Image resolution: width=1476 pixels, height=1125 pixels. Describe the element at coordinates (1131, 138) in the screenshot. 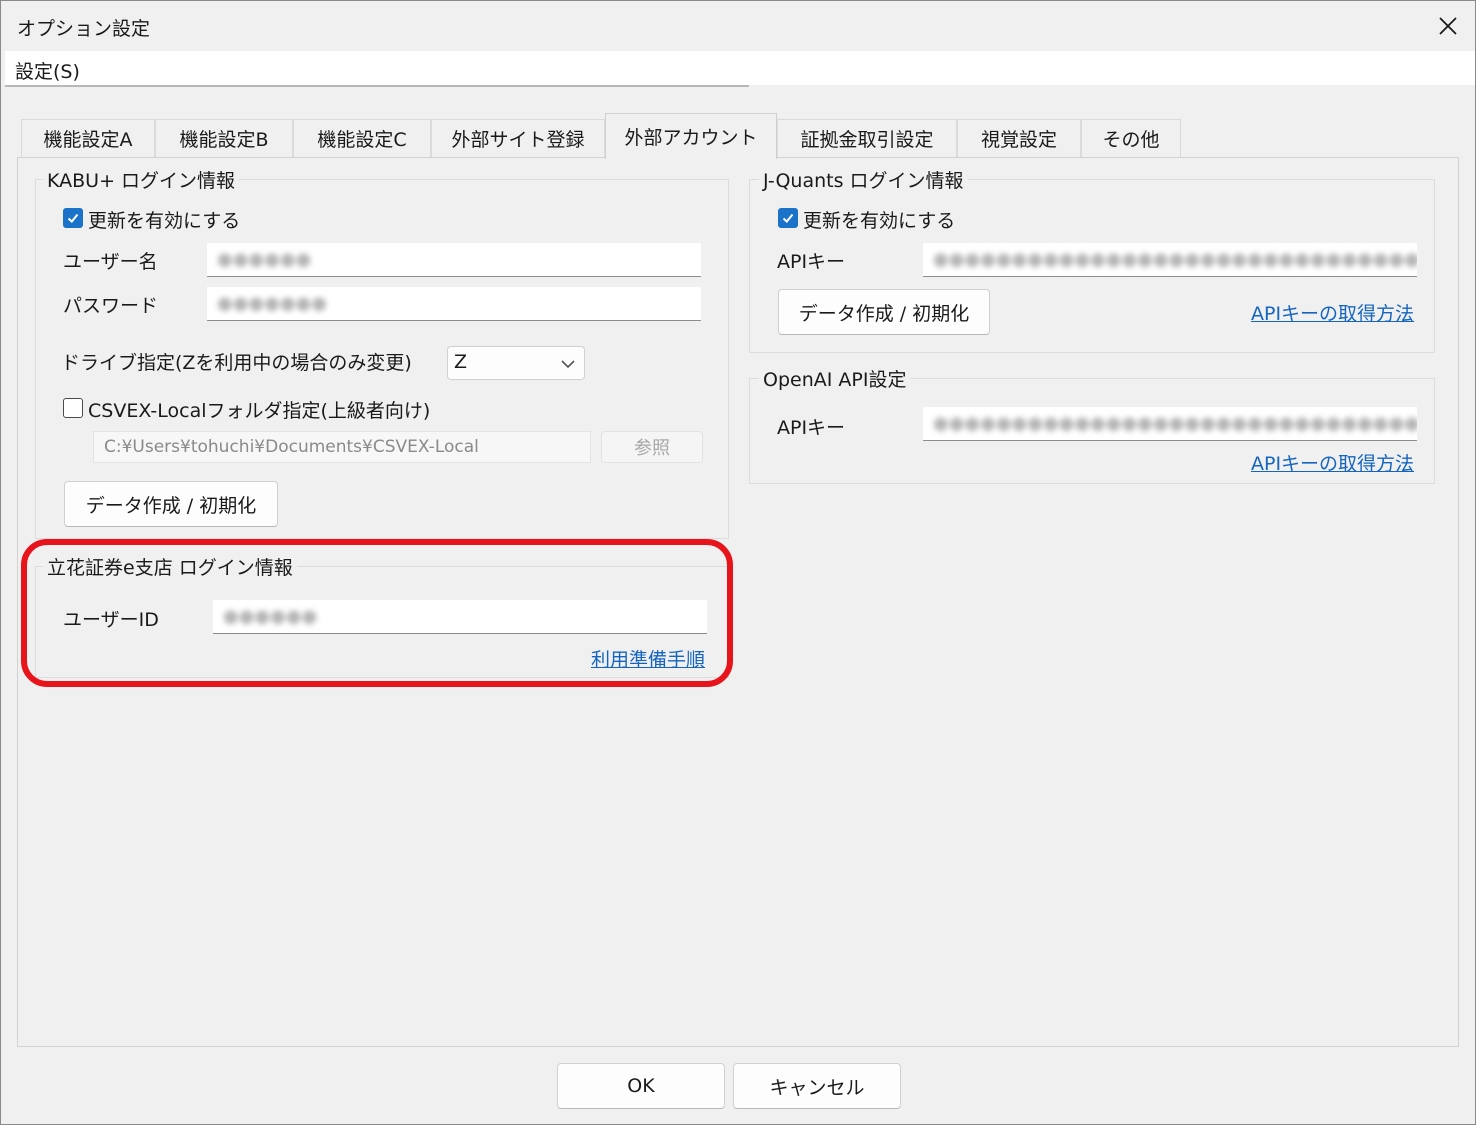

I see `tab-other: その他` at that location.